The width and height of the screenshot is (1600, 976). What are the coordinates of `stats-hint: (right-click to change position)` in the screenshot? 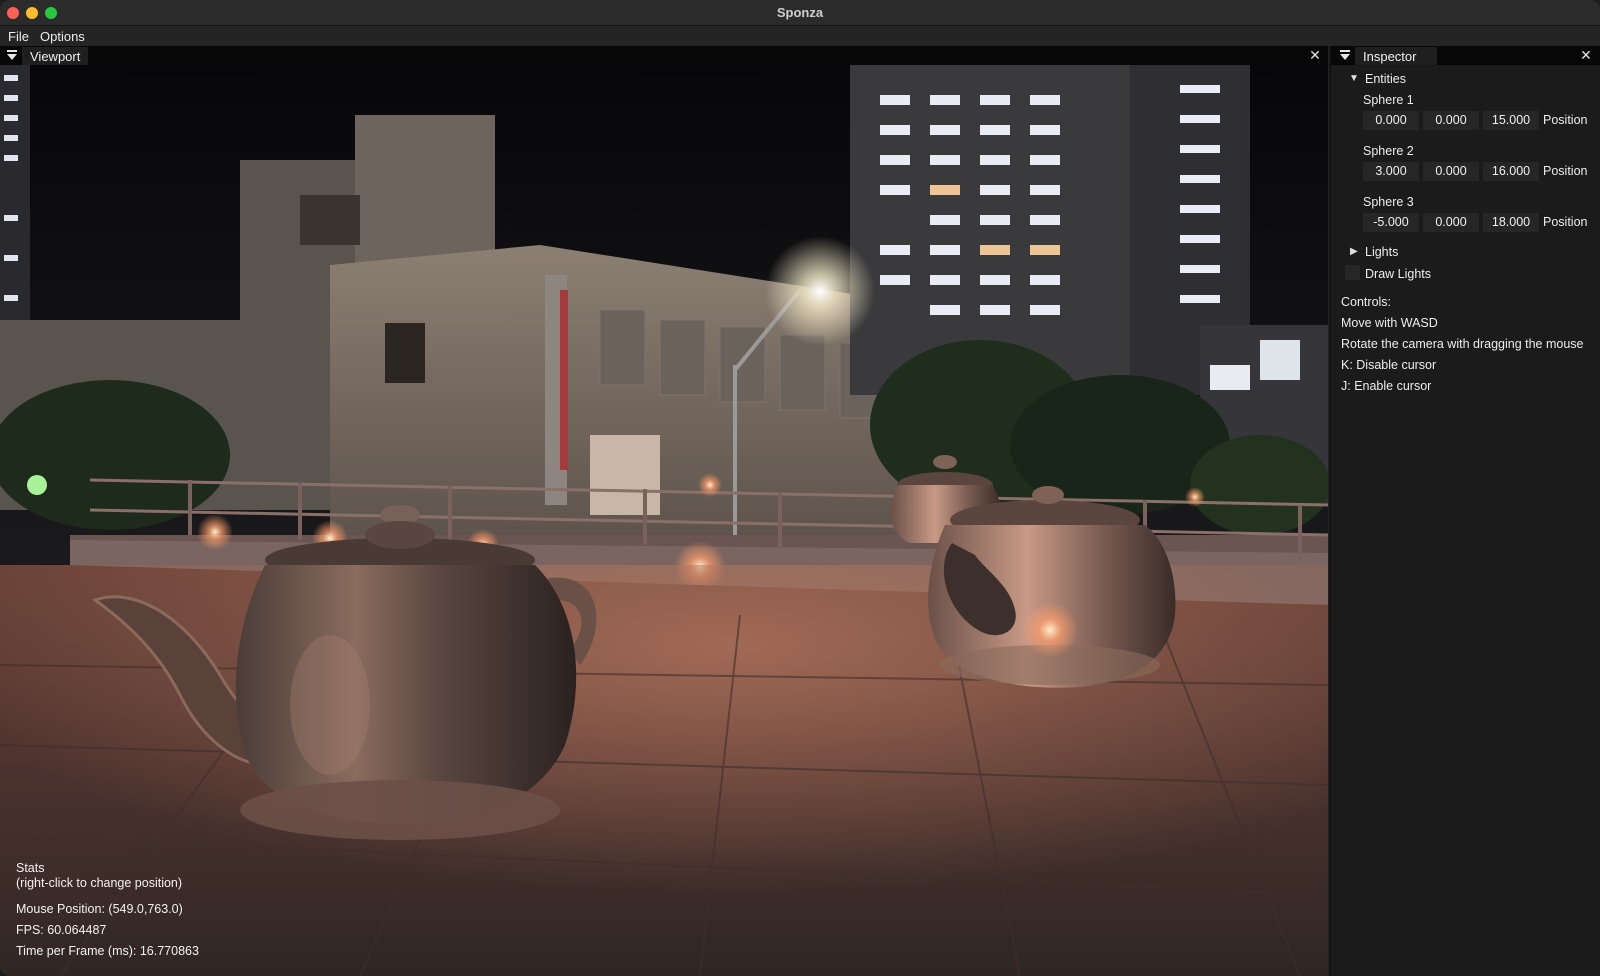 It's located at (99, 883).